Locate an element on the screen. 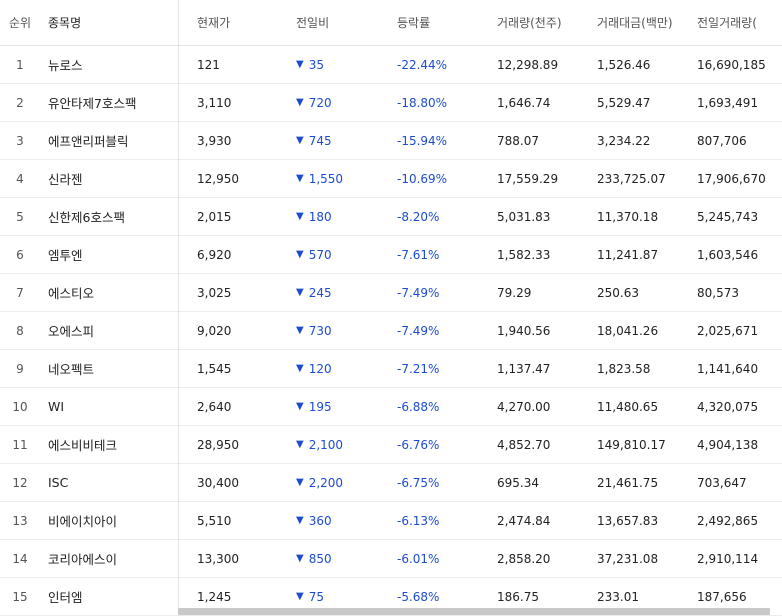  rank-cell: 7 is located at coordinates (20, 292).